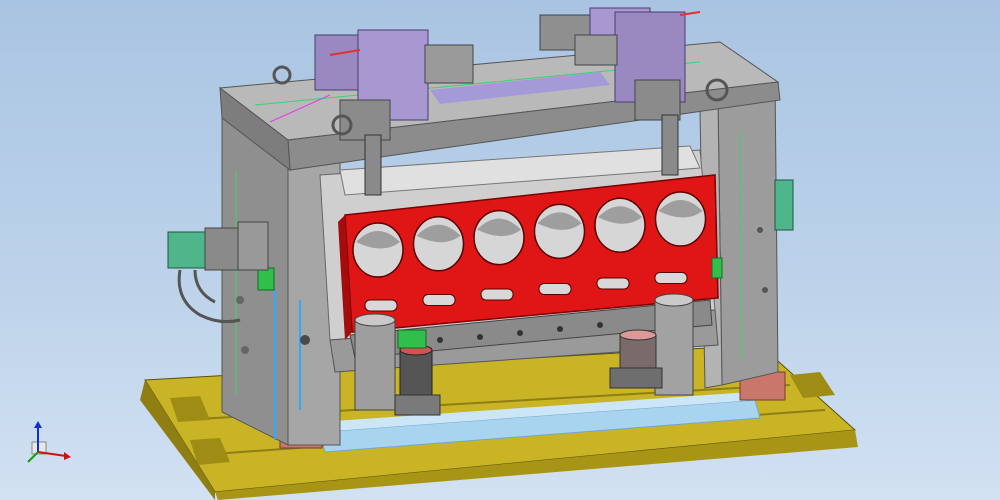  I want to click on coordinate-triad-icon, so click(49, 442).